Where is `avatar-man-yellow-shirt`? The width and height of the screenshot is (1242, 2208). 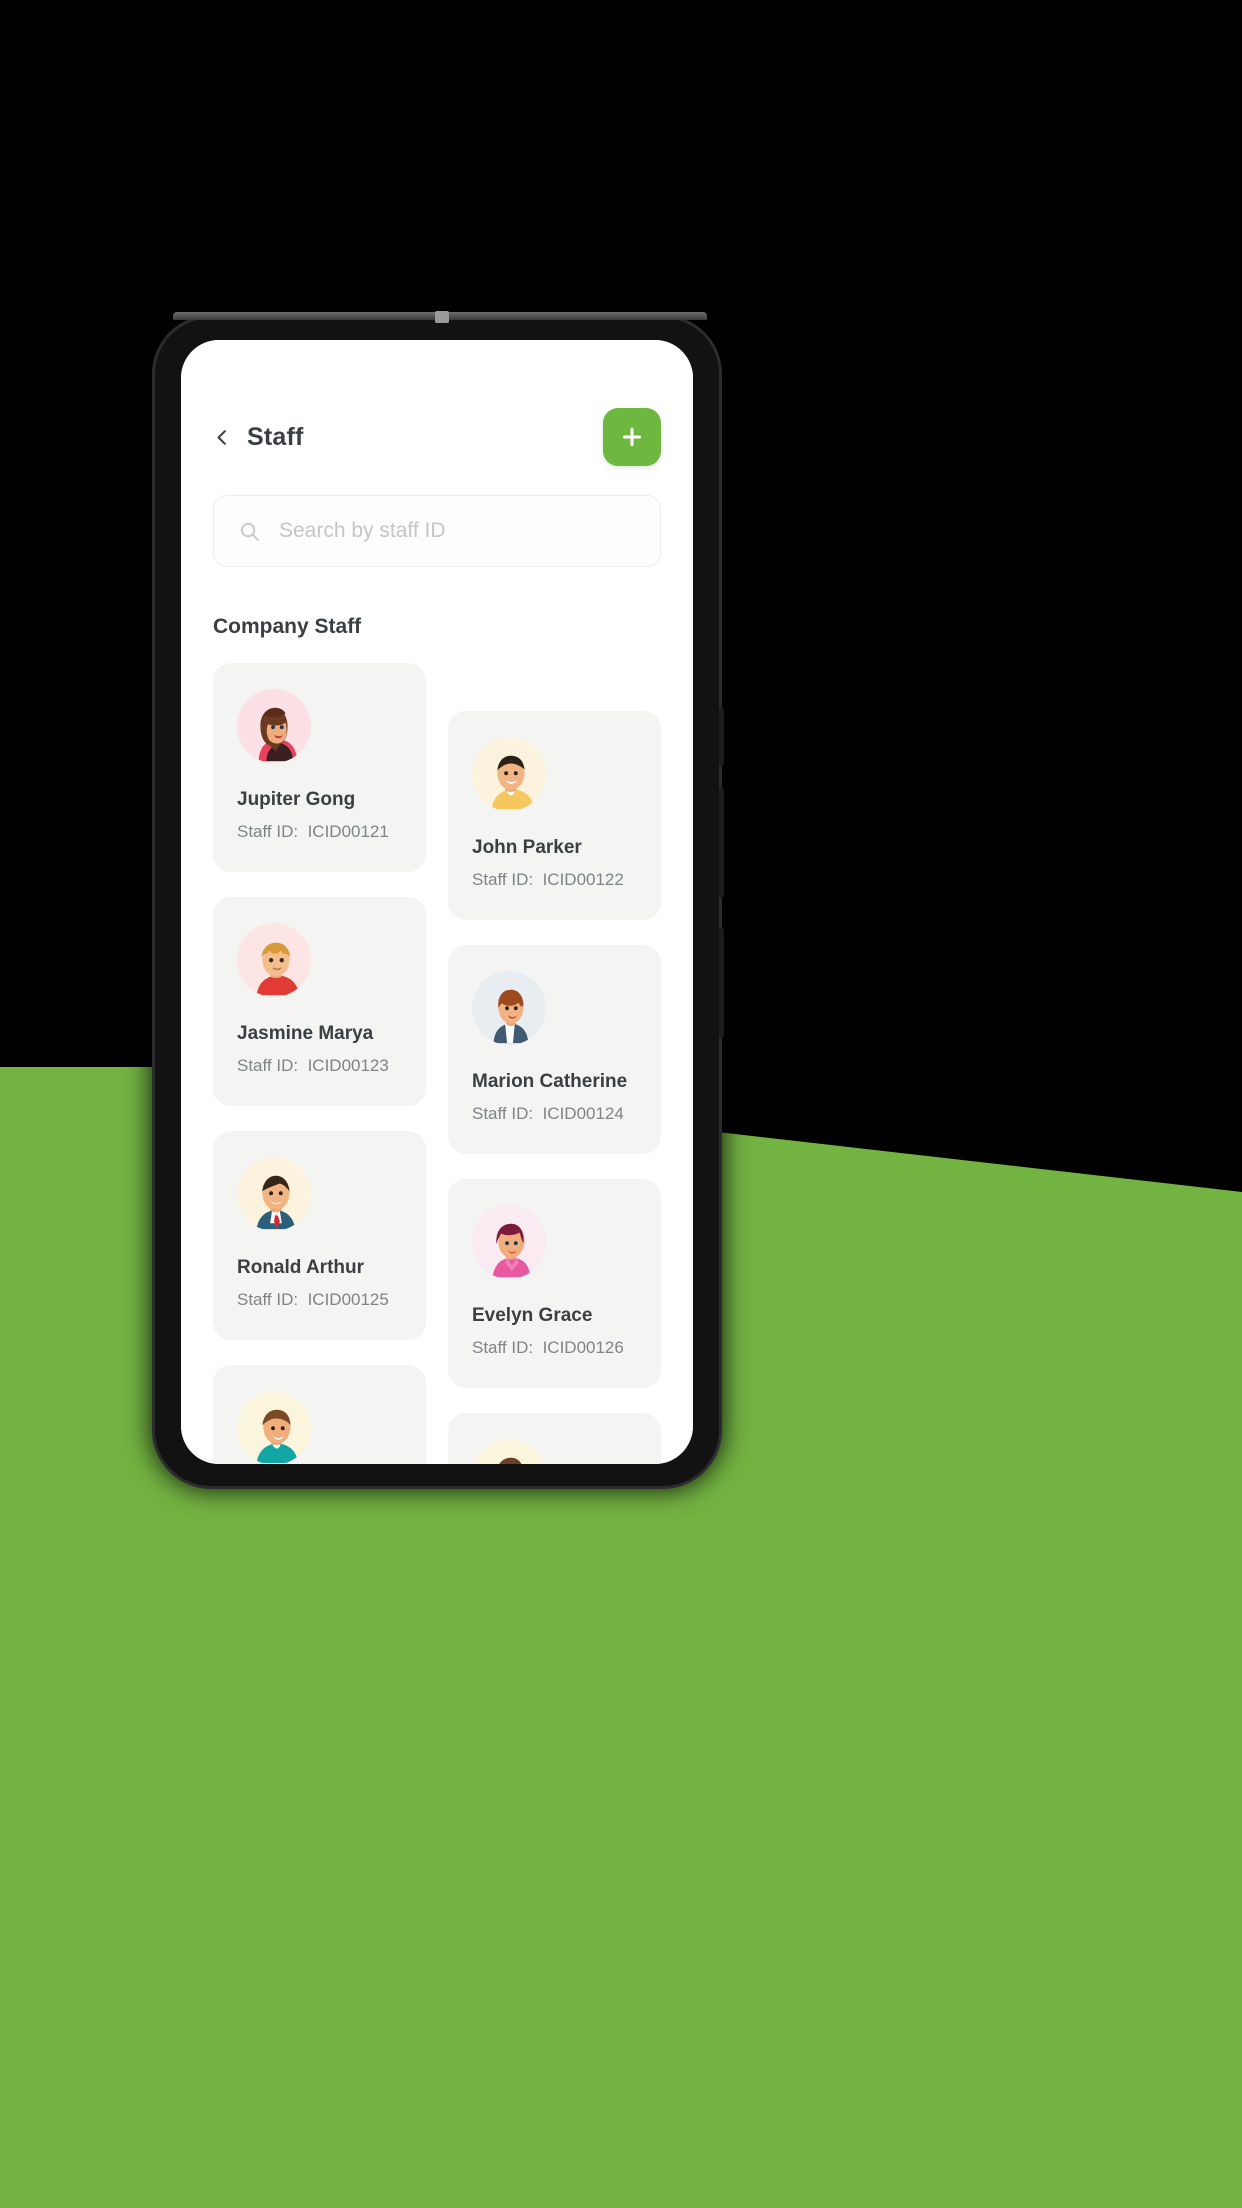
avatar-man-yellow-shirt is located at coordinates (509, 774).